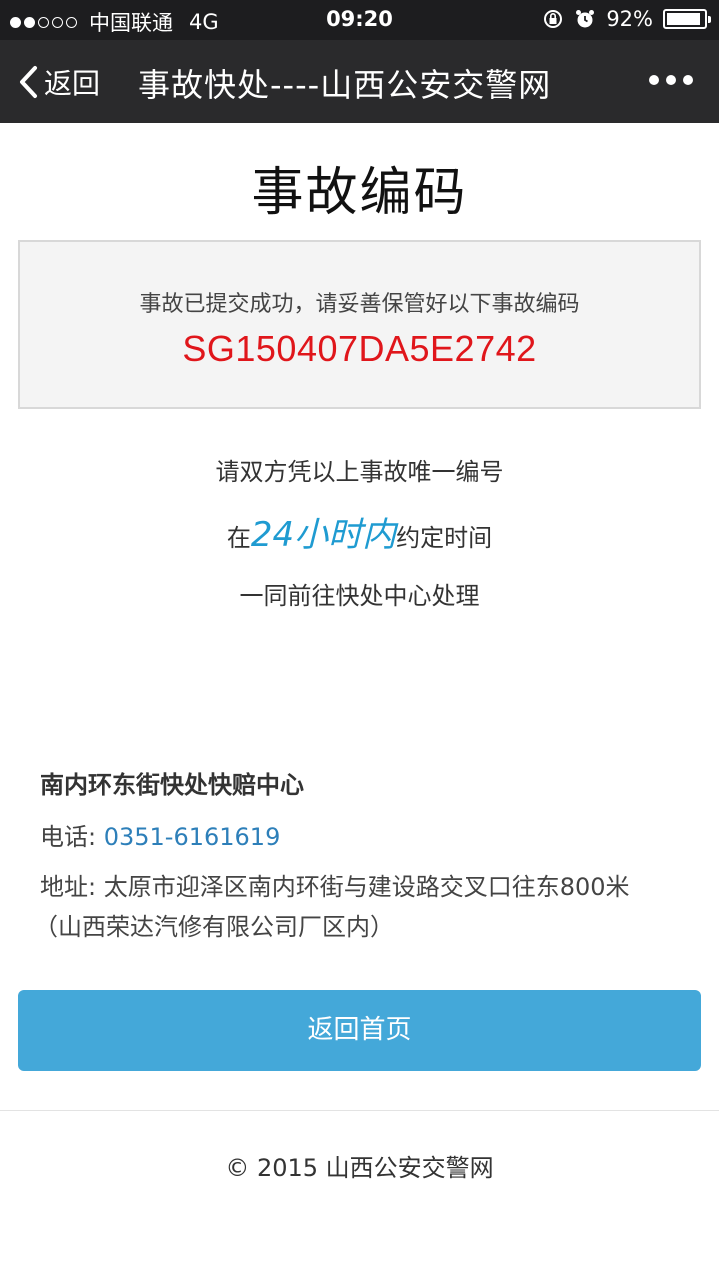 The width and height of the screenshot is (719, 1280). Describe the element at coordinates (72, 83) in the screenshot. I see `back-label: 返回` at that location.